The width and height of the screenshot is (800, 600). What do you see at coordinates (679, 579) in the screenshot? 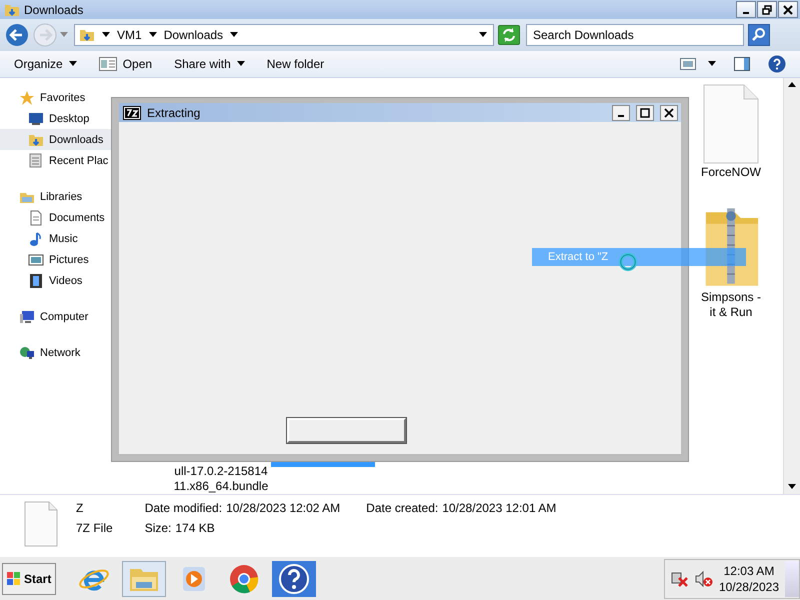
I see `network-error-icon` at bounding box center [679, 579].